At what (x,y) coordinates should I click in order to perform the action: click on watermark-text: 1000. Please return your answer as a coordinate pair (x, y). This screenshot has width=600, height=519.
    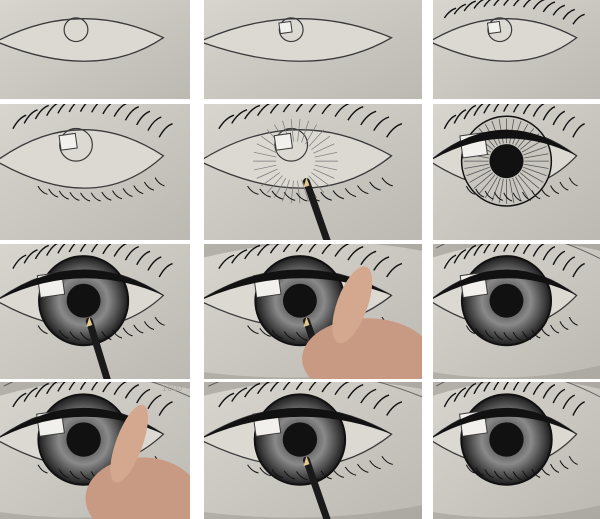
    Looking at the image, I should click on (172, 388).